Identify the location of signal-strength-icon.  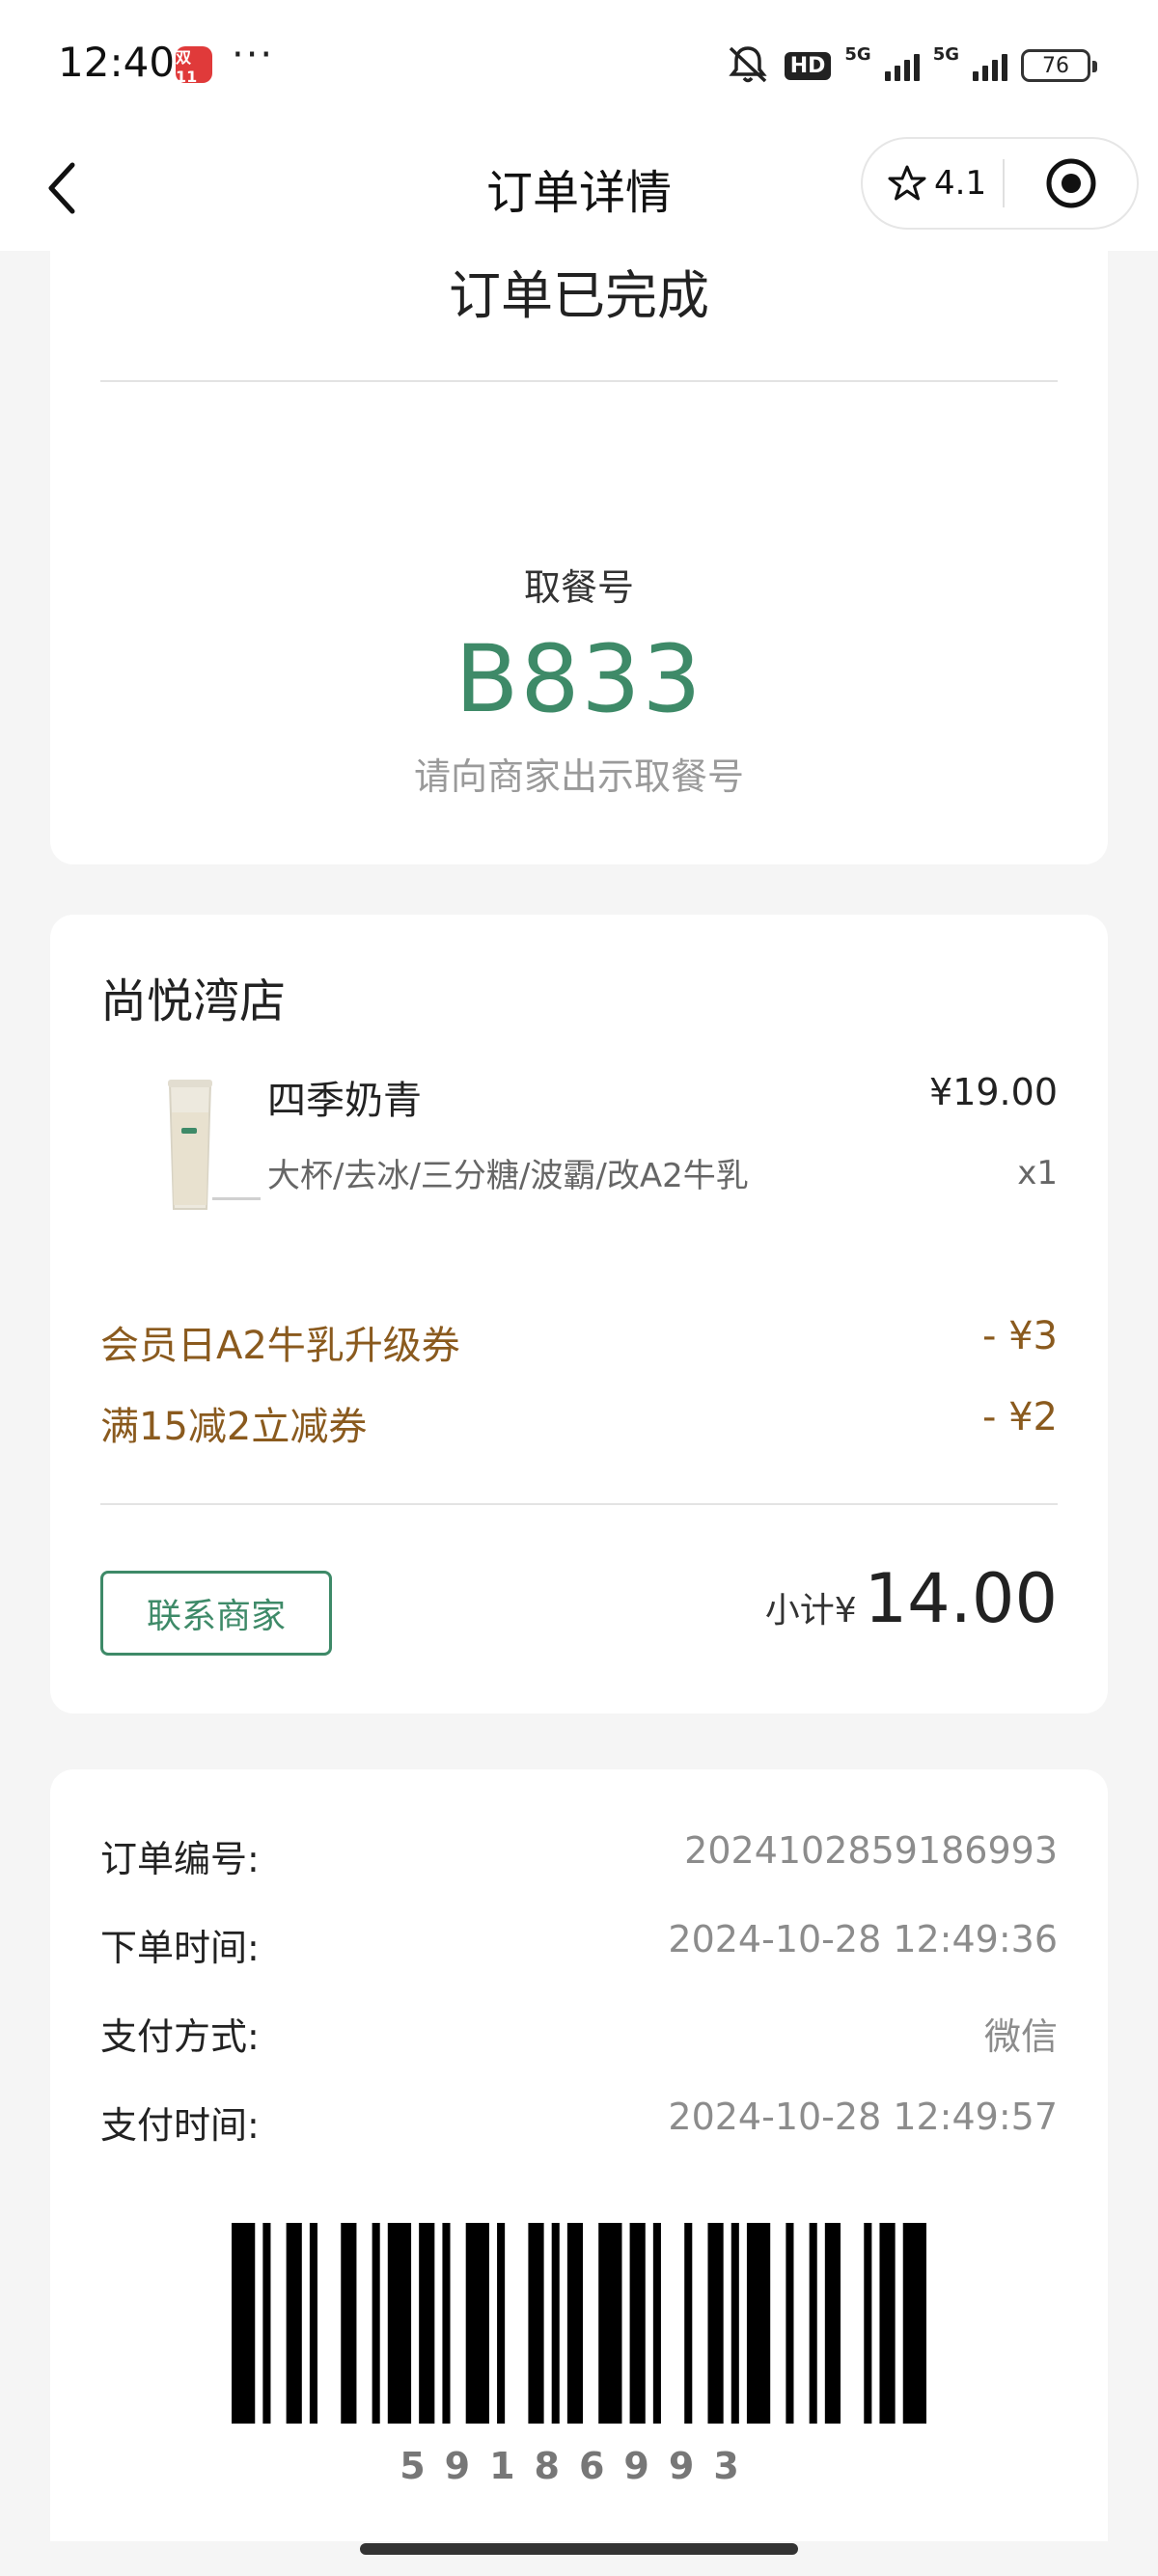
(902, 65).